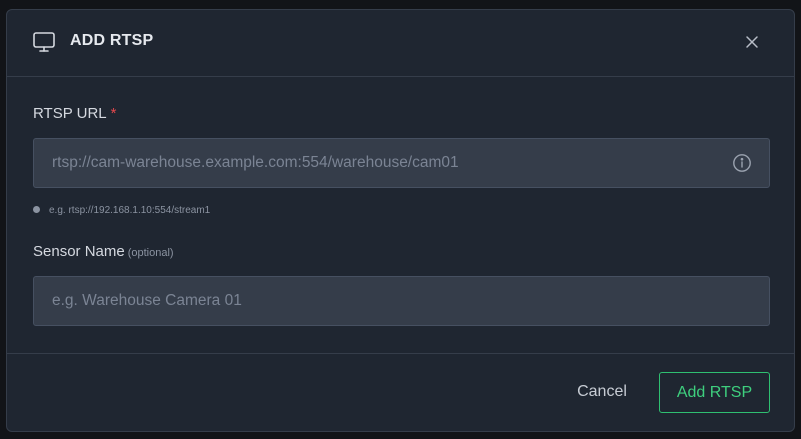 This screenshot has height=439, width=801. I want to click on optional-tag: (optional), so click(150, 253).